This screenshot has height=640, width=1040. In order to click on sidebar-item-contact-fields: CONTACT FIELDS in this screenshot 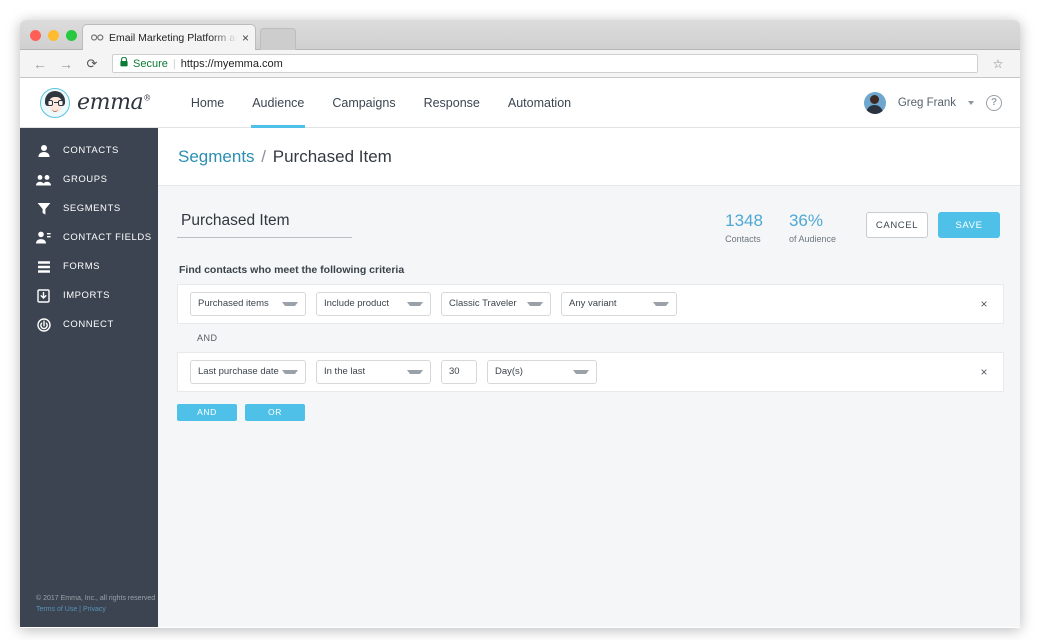, I will do `click(89, 237)`.